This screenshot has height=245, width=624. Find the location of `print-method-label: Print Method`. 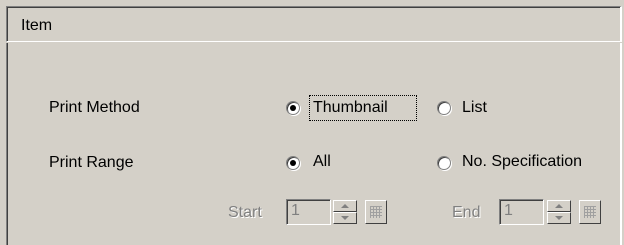

print-method-label: Print Method is located at coordinates (94, 107).